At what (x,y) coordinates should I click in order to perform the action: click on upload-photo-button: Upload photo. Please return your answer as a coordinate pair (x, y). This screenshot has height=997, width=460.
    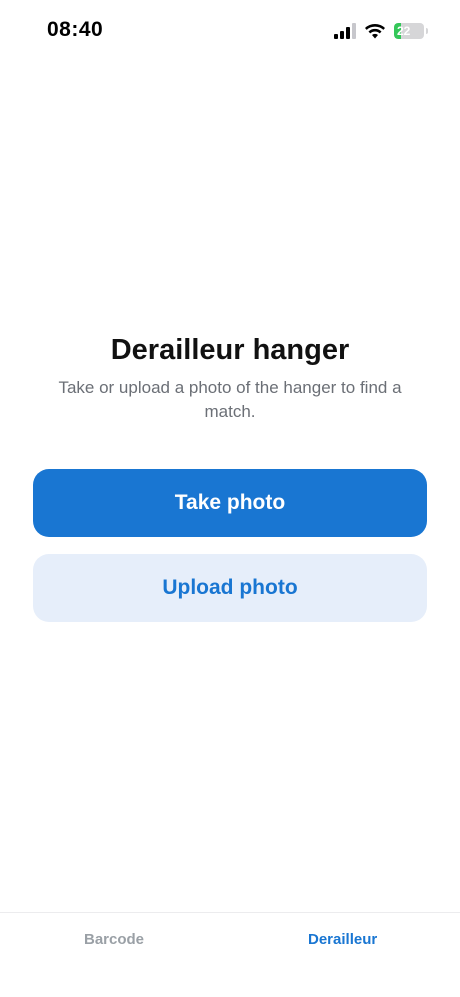
    Looking at the image, I should click on (230, 588).